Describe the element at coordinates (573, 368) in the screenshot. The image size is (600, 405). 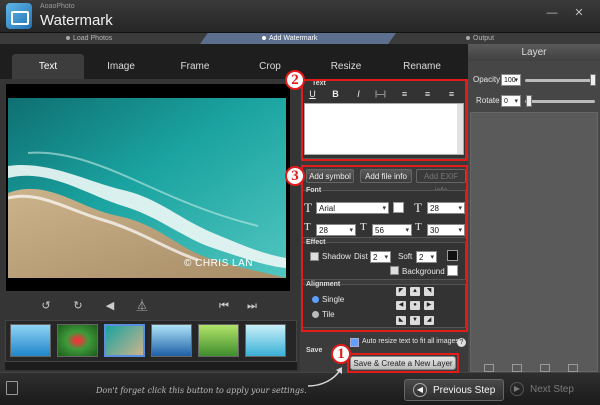
I see `export-layer-icon` at that location.